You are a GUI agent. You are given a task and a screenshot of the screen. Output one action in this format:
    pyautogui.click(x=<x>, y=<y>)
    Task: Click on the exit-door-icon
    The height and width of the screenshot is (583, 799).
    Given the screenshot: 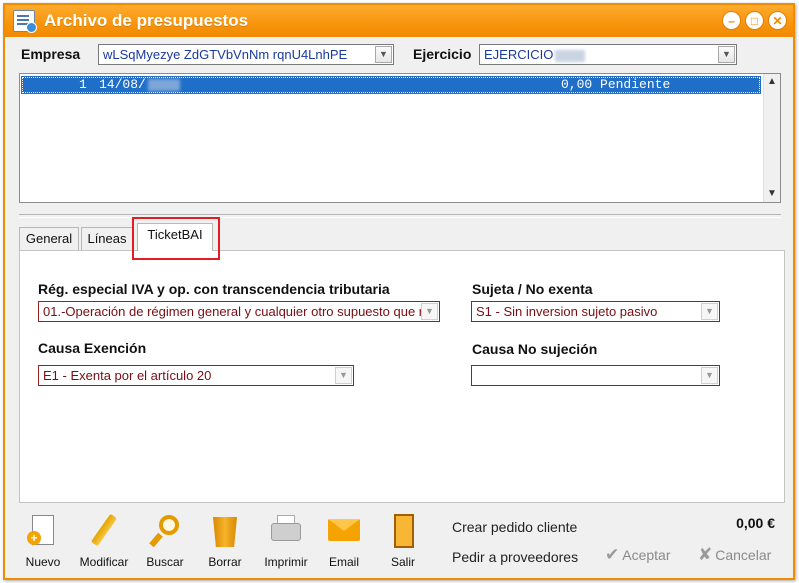 What is the action you would take?
    pyautogui.click(x=403, y=531)
    